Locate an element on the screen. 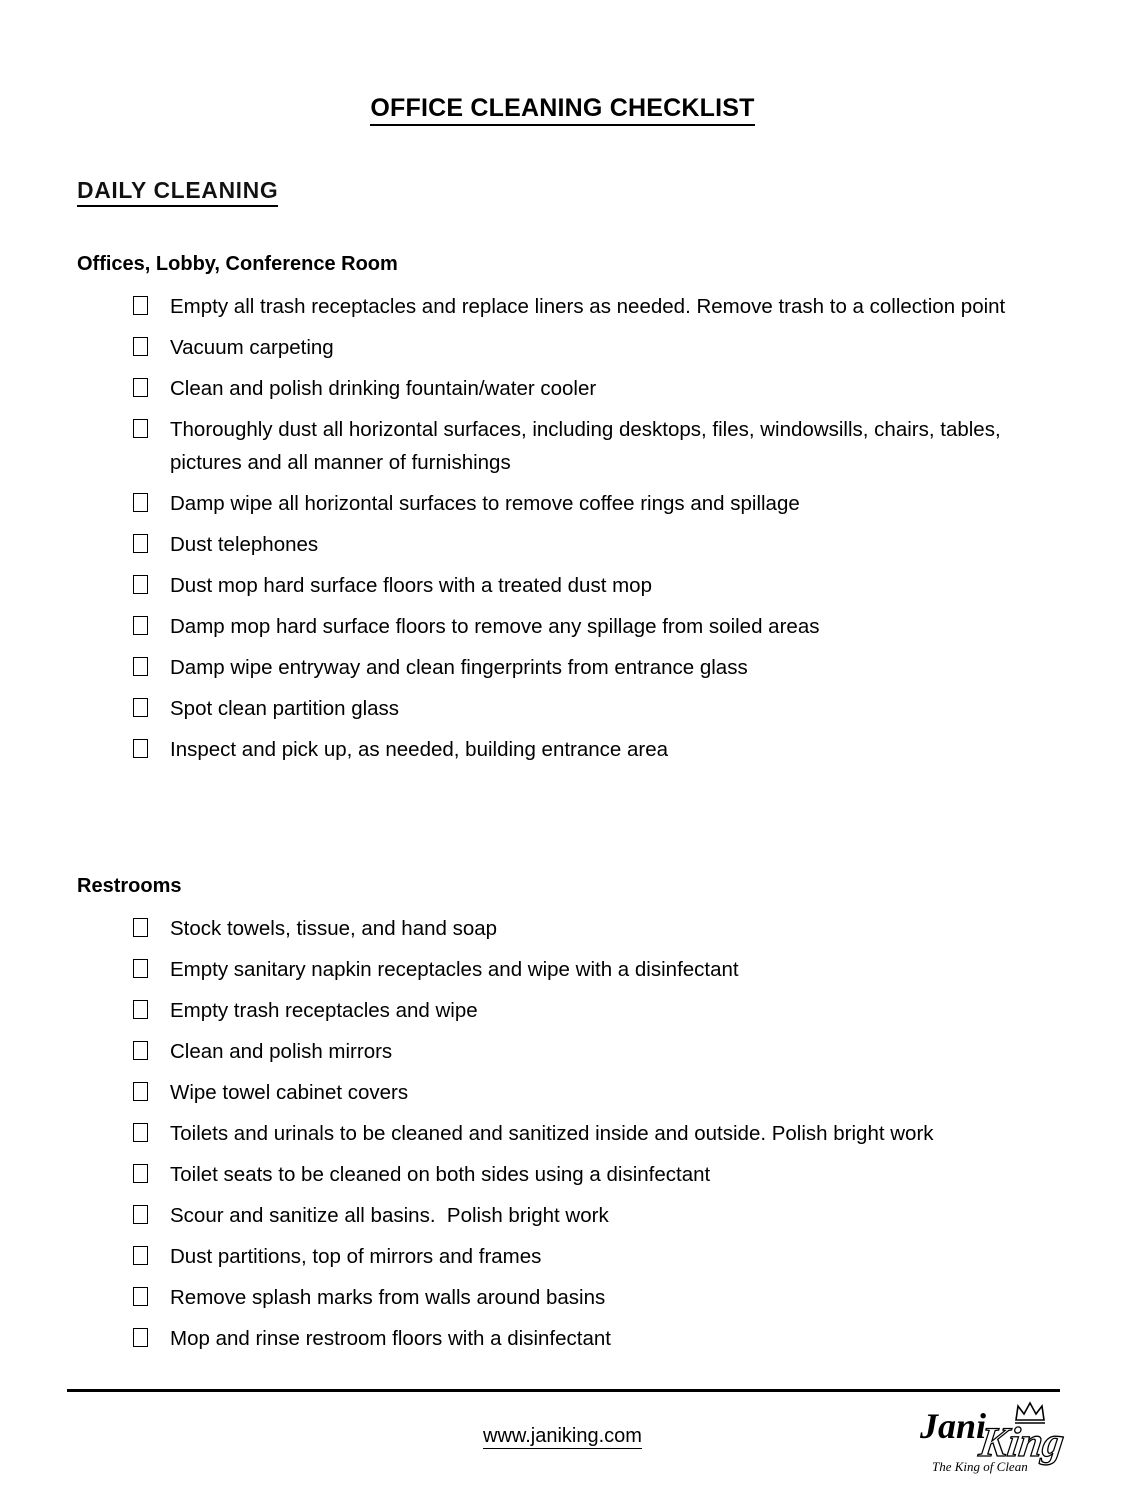  list-item-label: Dust telephones is located at coordinates (244, 544).